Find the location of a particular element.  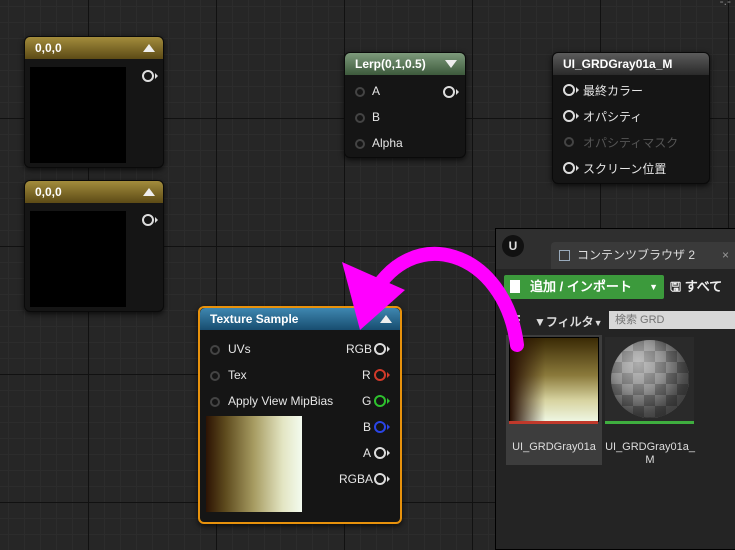

asset-name: UI_GRDGray01a is located at coordinates (554, 447).